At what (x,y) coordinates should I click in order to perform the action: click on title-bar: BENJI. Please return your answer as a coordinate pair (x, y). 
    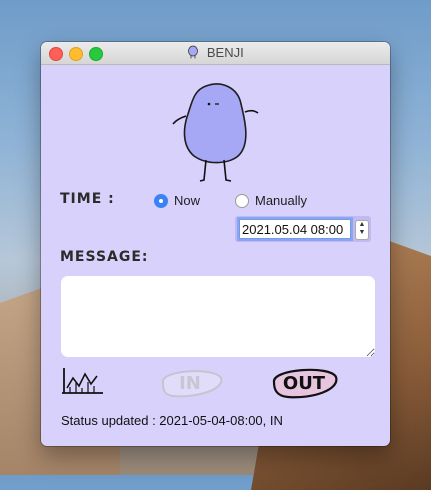
    Looking at the image, I should click on (215, 53).